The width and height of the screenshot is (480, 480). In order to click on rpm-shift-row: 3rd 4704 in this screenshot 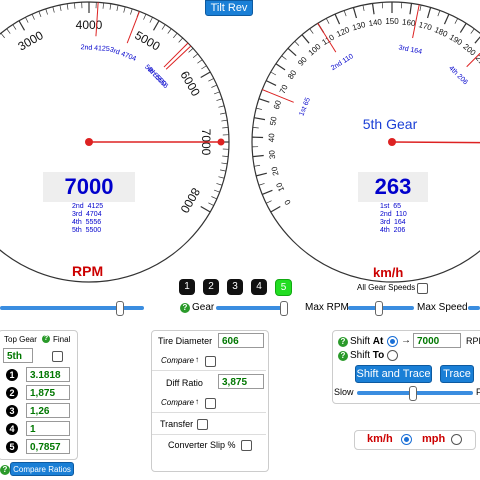, I will do `click(87, 214)`.